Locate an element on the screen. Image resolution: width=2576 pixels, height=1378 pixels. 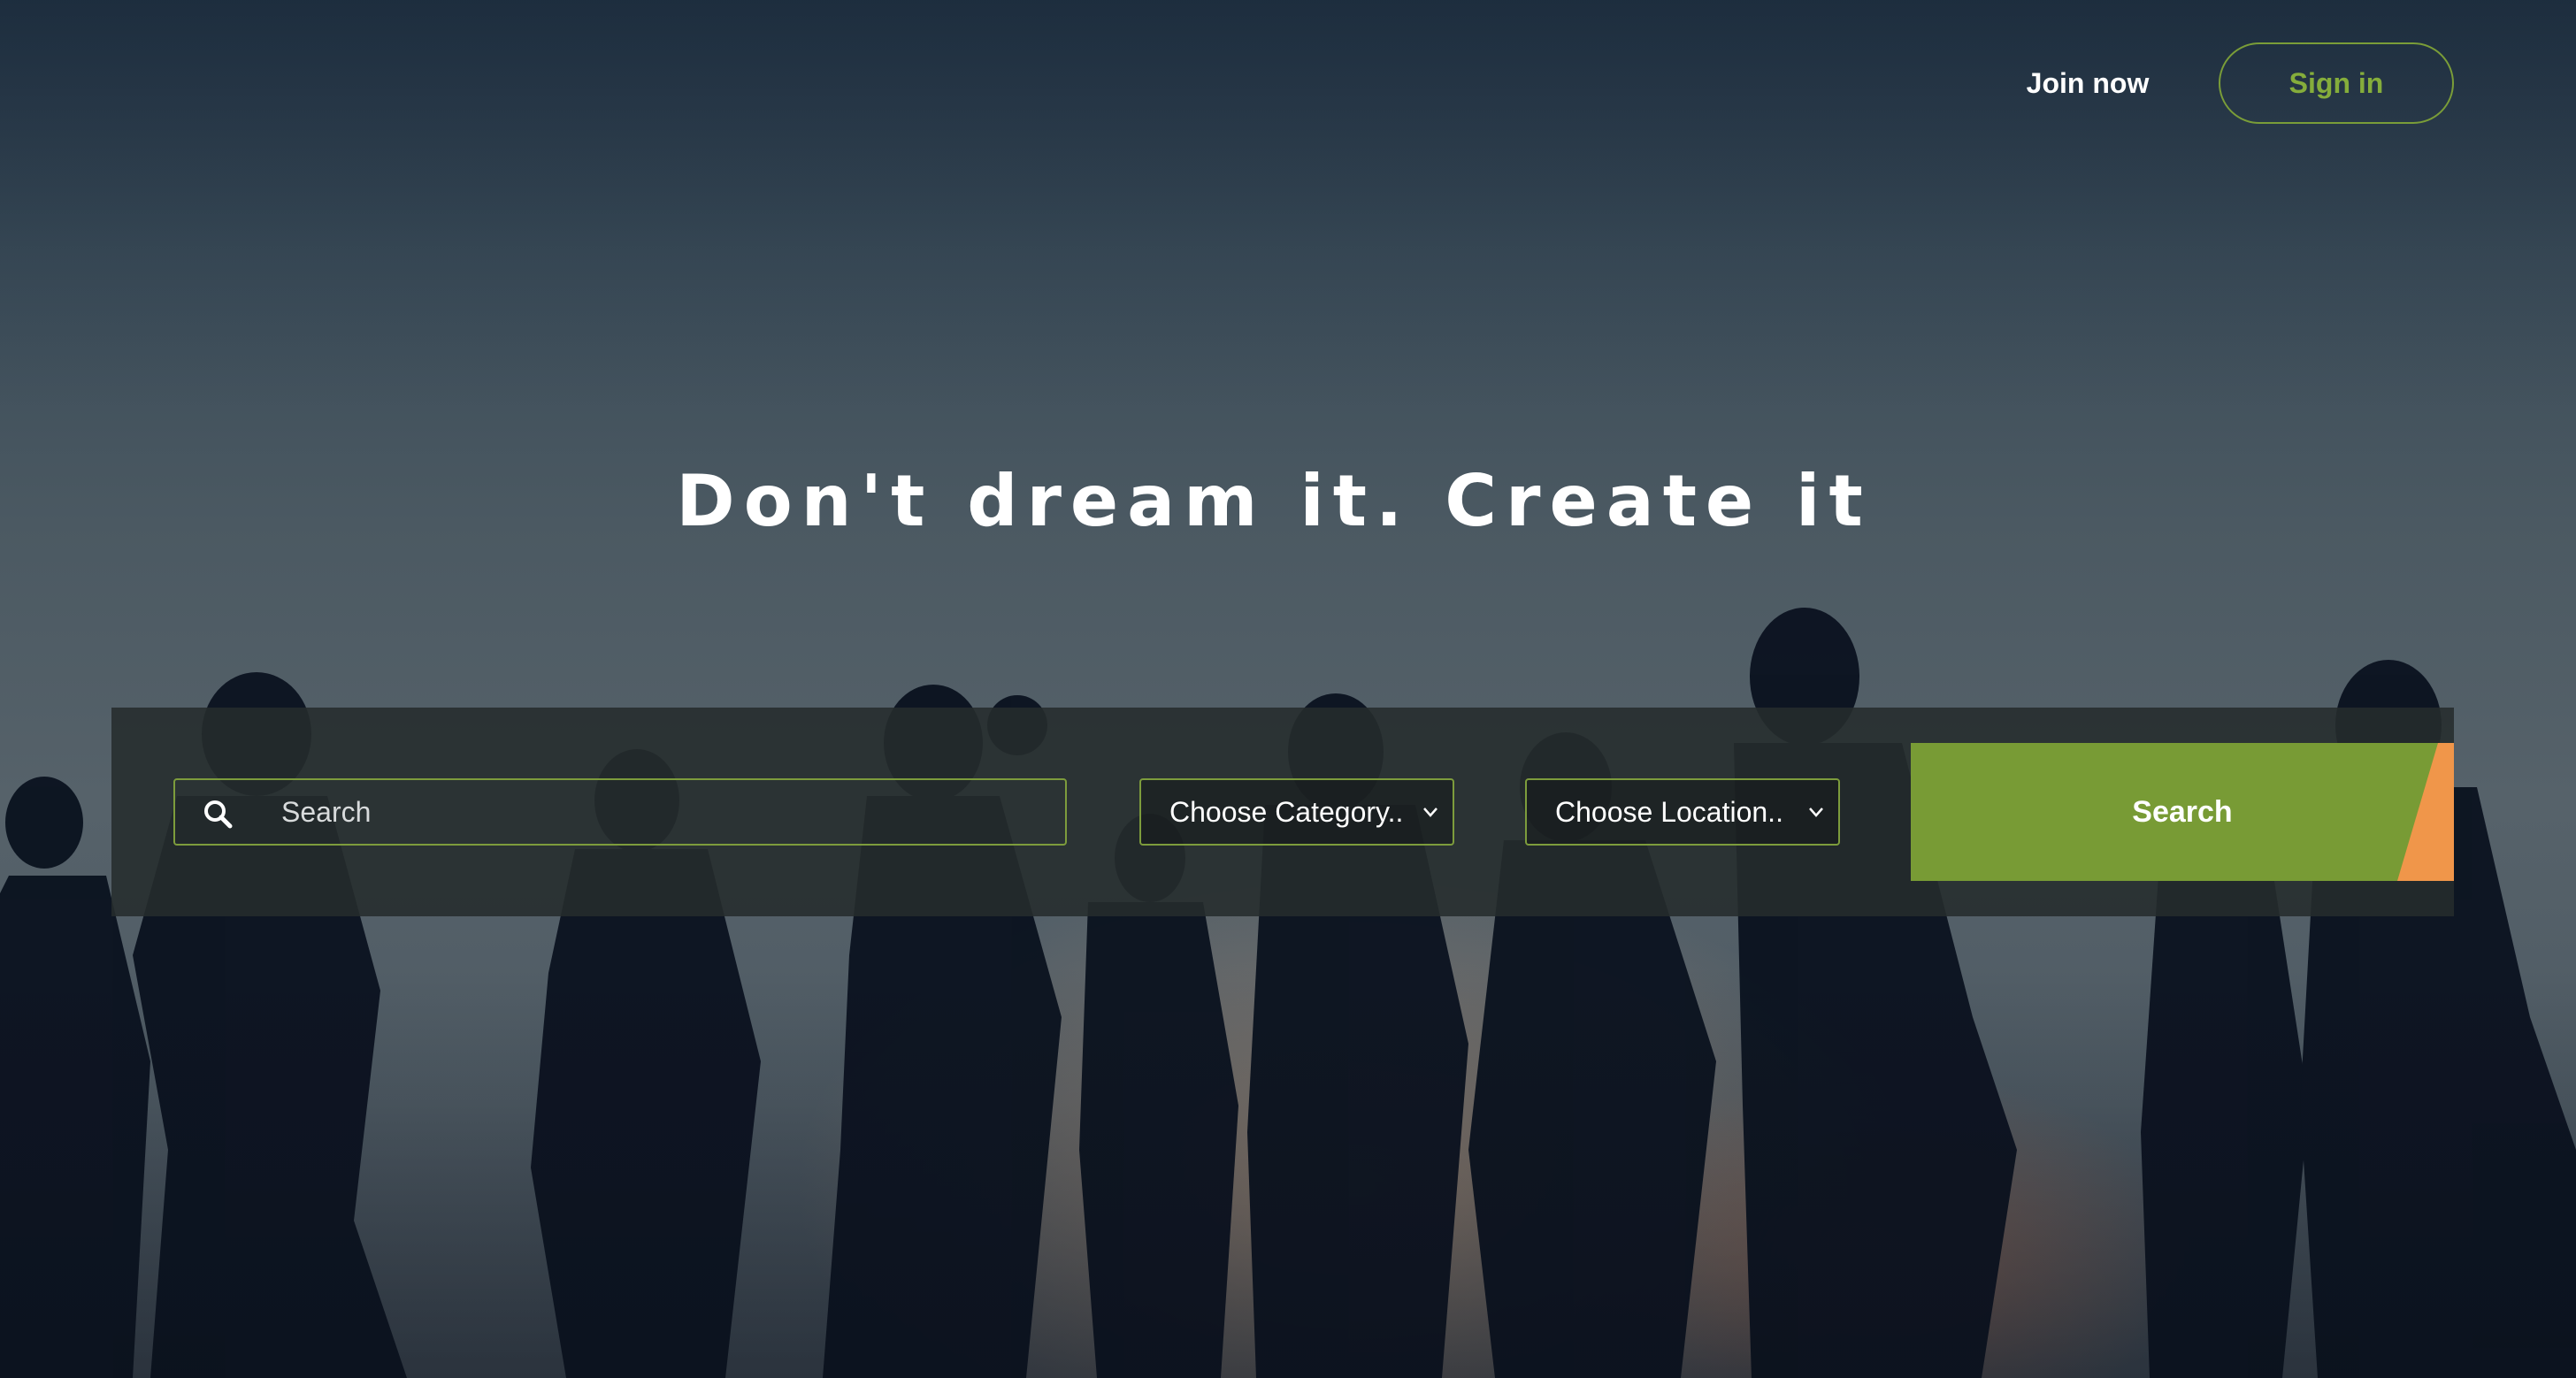
search-button-label: Search is located at coordinates (2182, 812).